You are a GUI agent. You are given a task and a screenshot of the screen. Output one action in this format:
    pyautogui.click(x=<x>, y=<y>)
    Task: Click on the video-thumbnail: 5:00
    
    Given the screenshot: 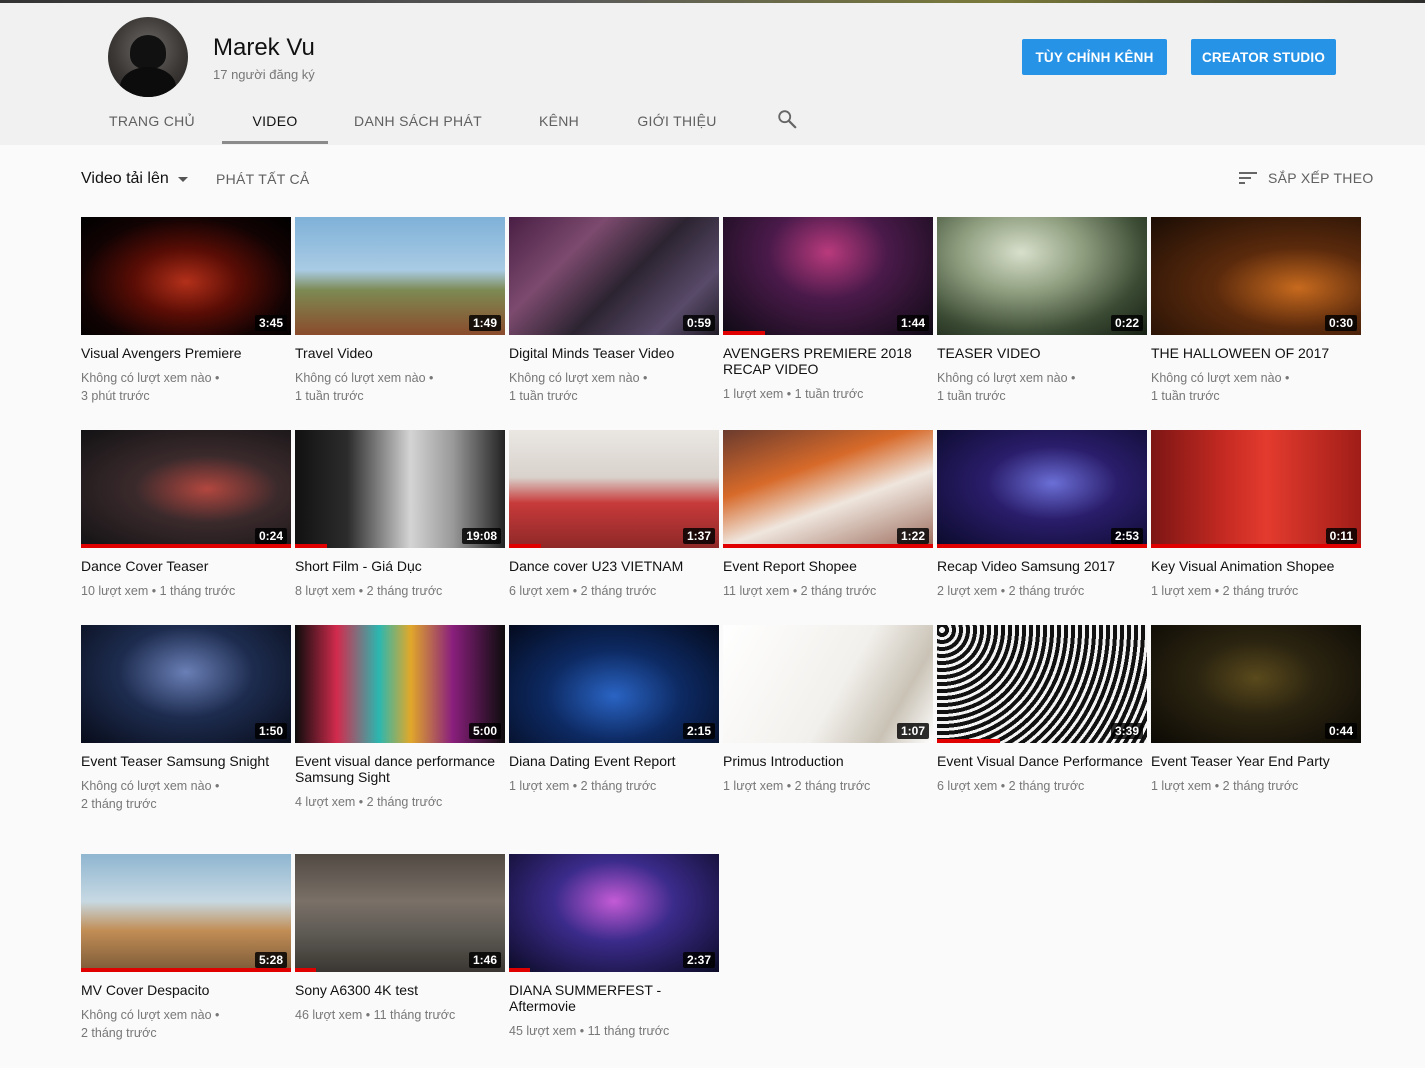 What is the action you would take?
    pyautogui.click(x=400, y=684)
    